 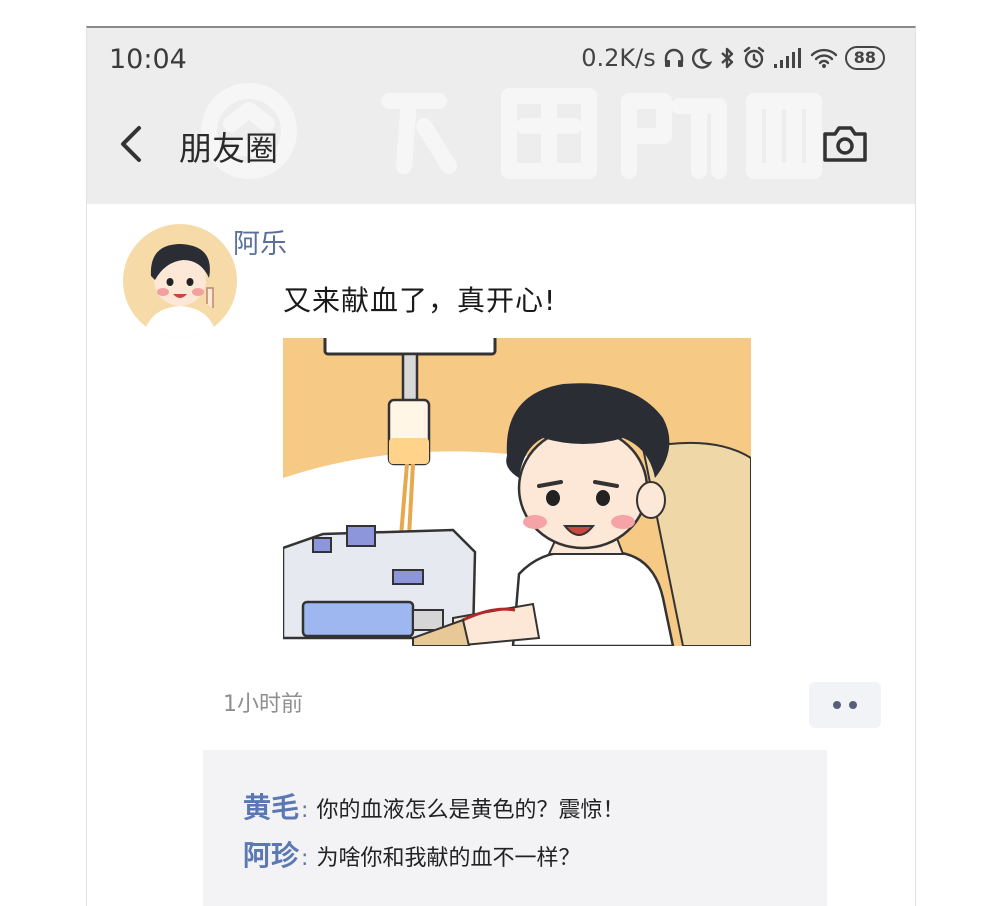 I want to click on avatar, so click(x=180, y=281).